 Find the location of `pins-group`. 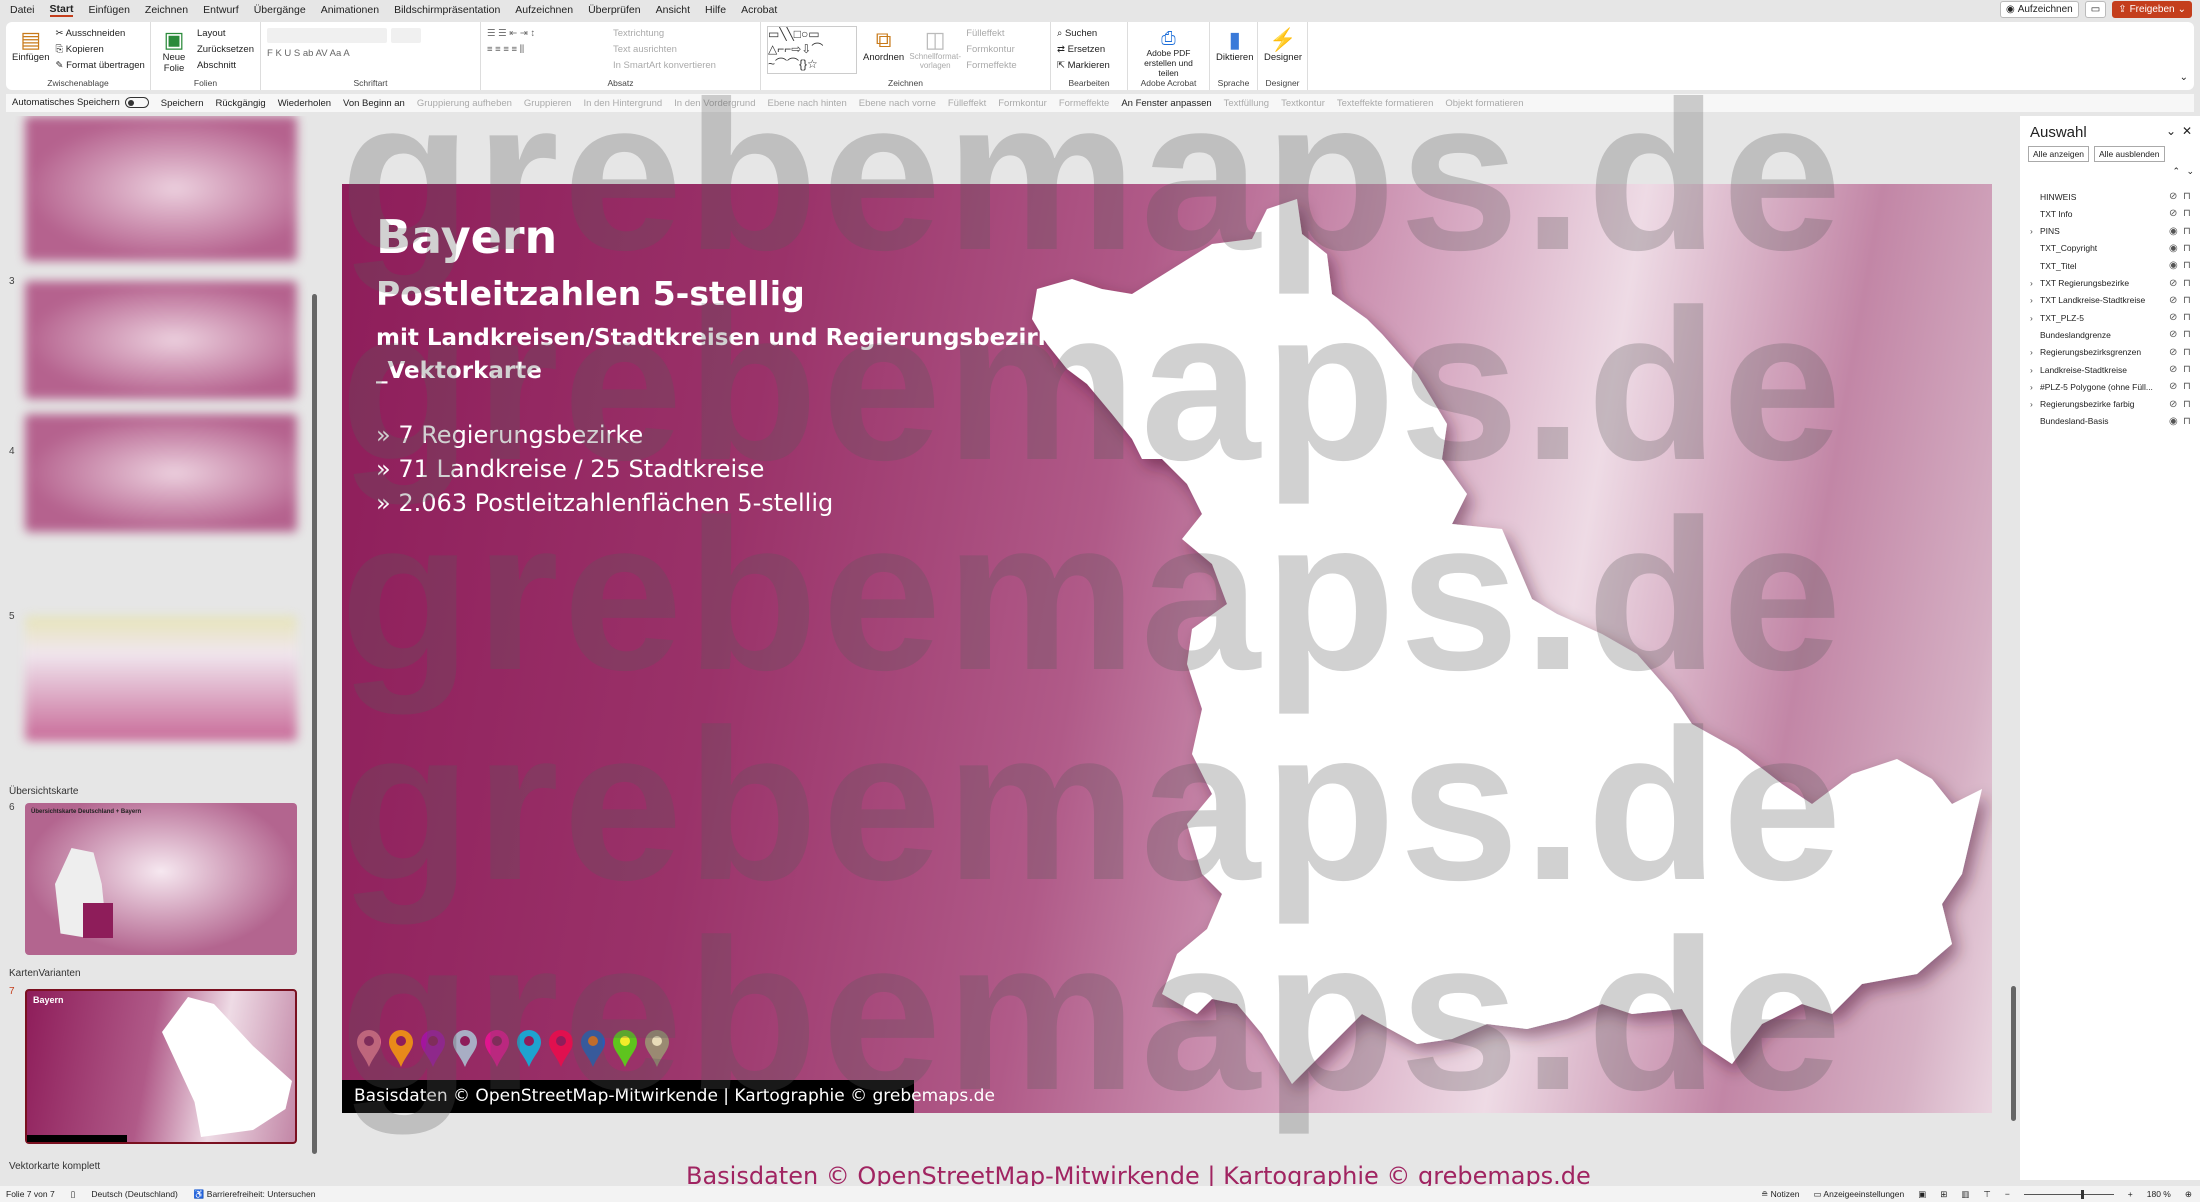

pins-group is located at coordinates (513, 1048).